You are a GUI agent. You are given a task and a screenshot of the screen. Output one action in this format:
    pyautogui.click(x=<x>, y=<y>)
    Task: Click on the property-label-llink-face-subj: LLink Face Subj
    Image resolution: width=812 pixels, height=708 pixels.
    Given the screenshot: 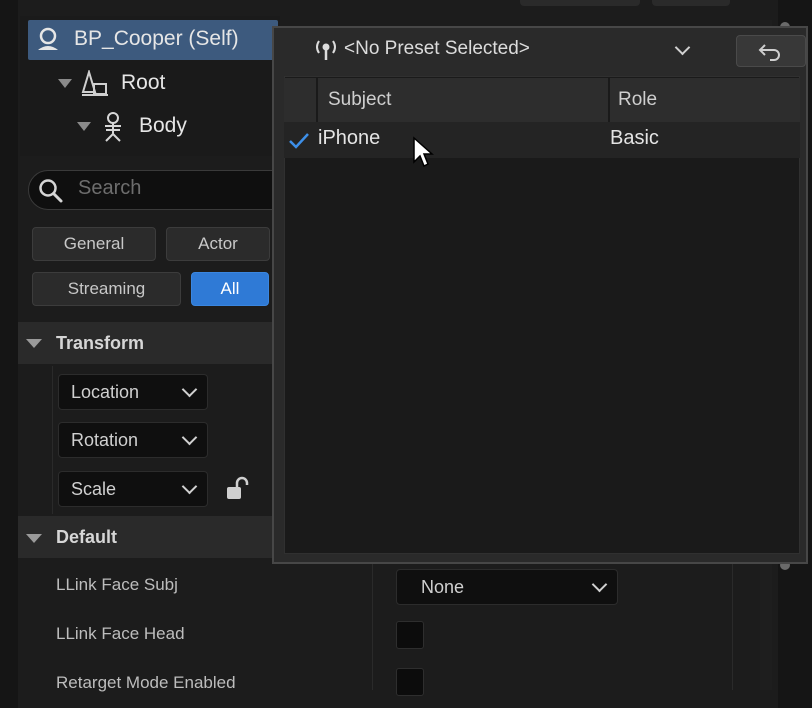 What is the action you would take?
    pyautogui.click(x=117, y=584)
    